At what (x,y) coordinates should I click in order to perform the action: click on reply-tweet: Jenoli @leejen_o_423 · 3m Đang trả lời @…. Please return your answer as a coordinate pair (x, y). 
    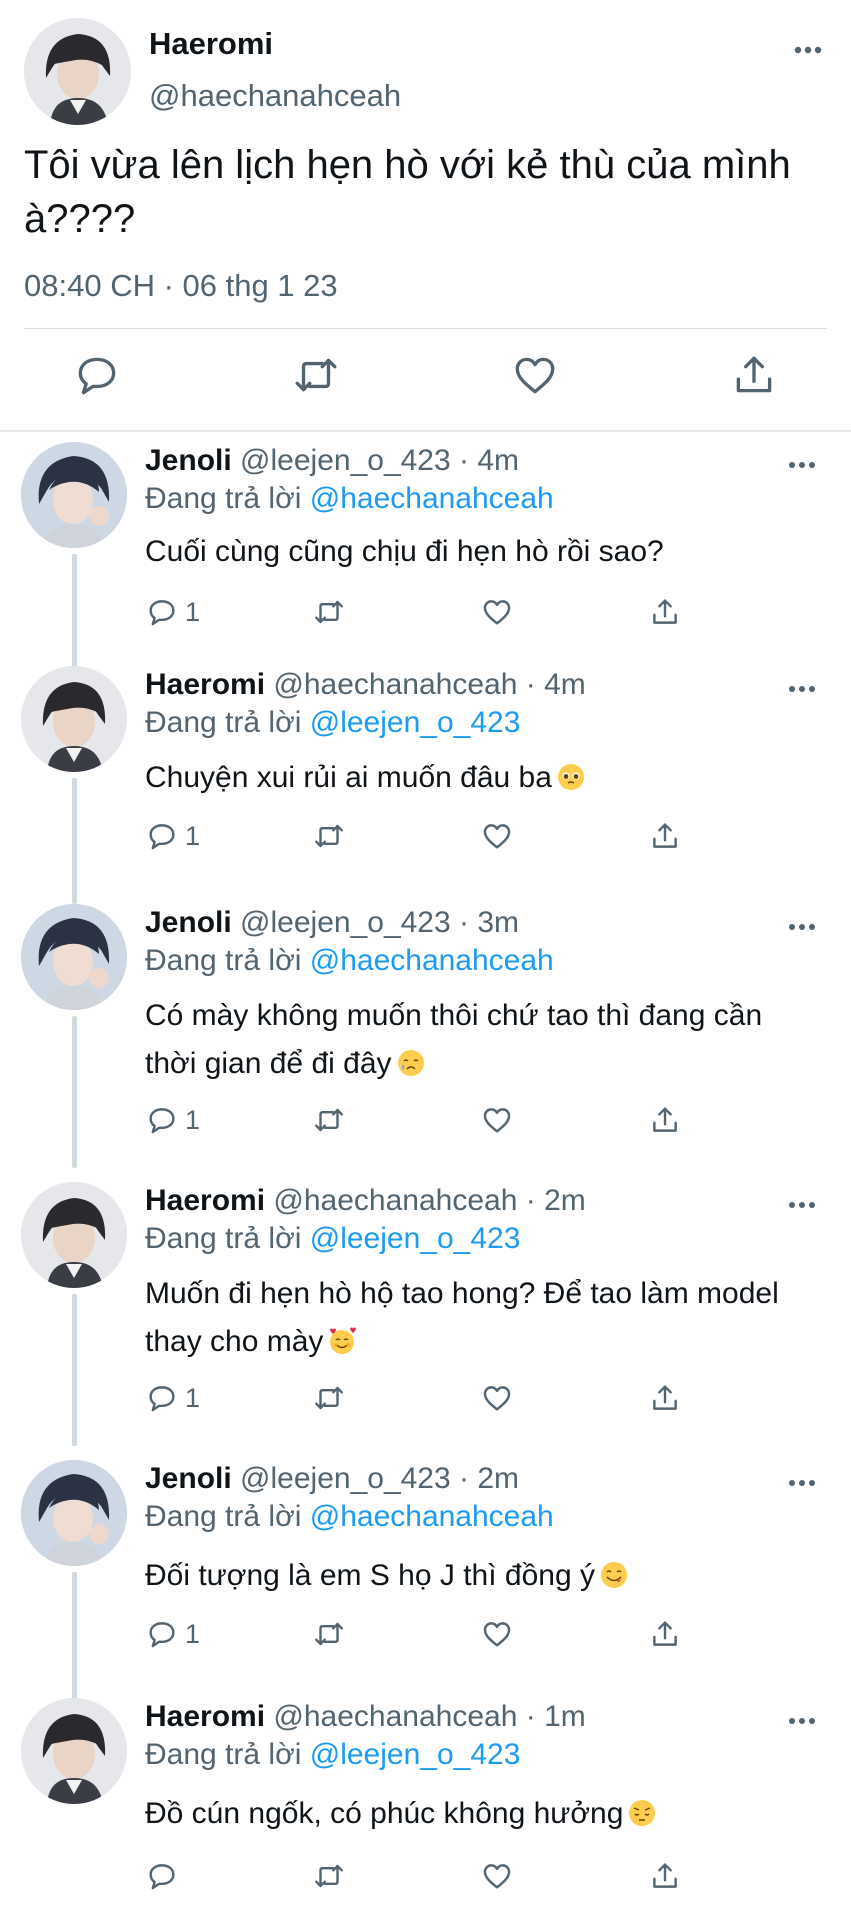
    Looking at the image, I should click on (425, 1036).